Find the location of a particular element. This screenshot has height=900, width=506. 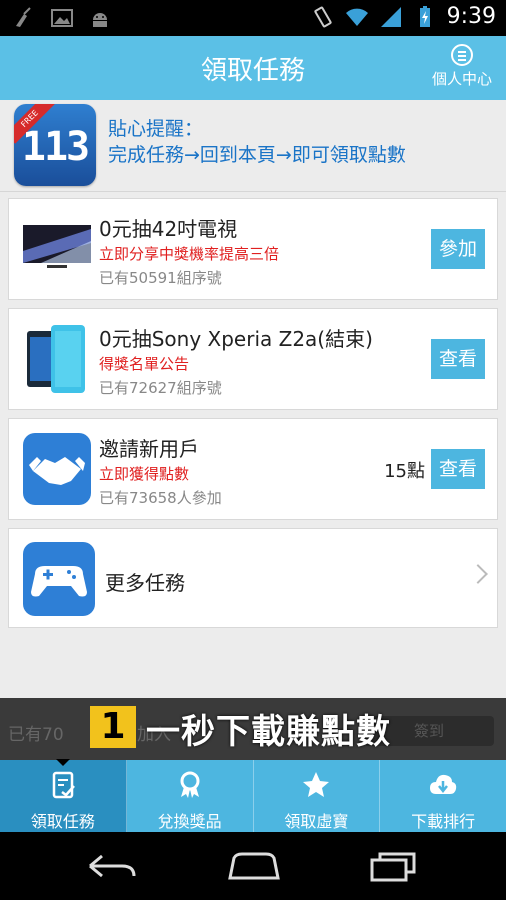

personal-center-button: 個人中心 is located at coordinates (462, 66).